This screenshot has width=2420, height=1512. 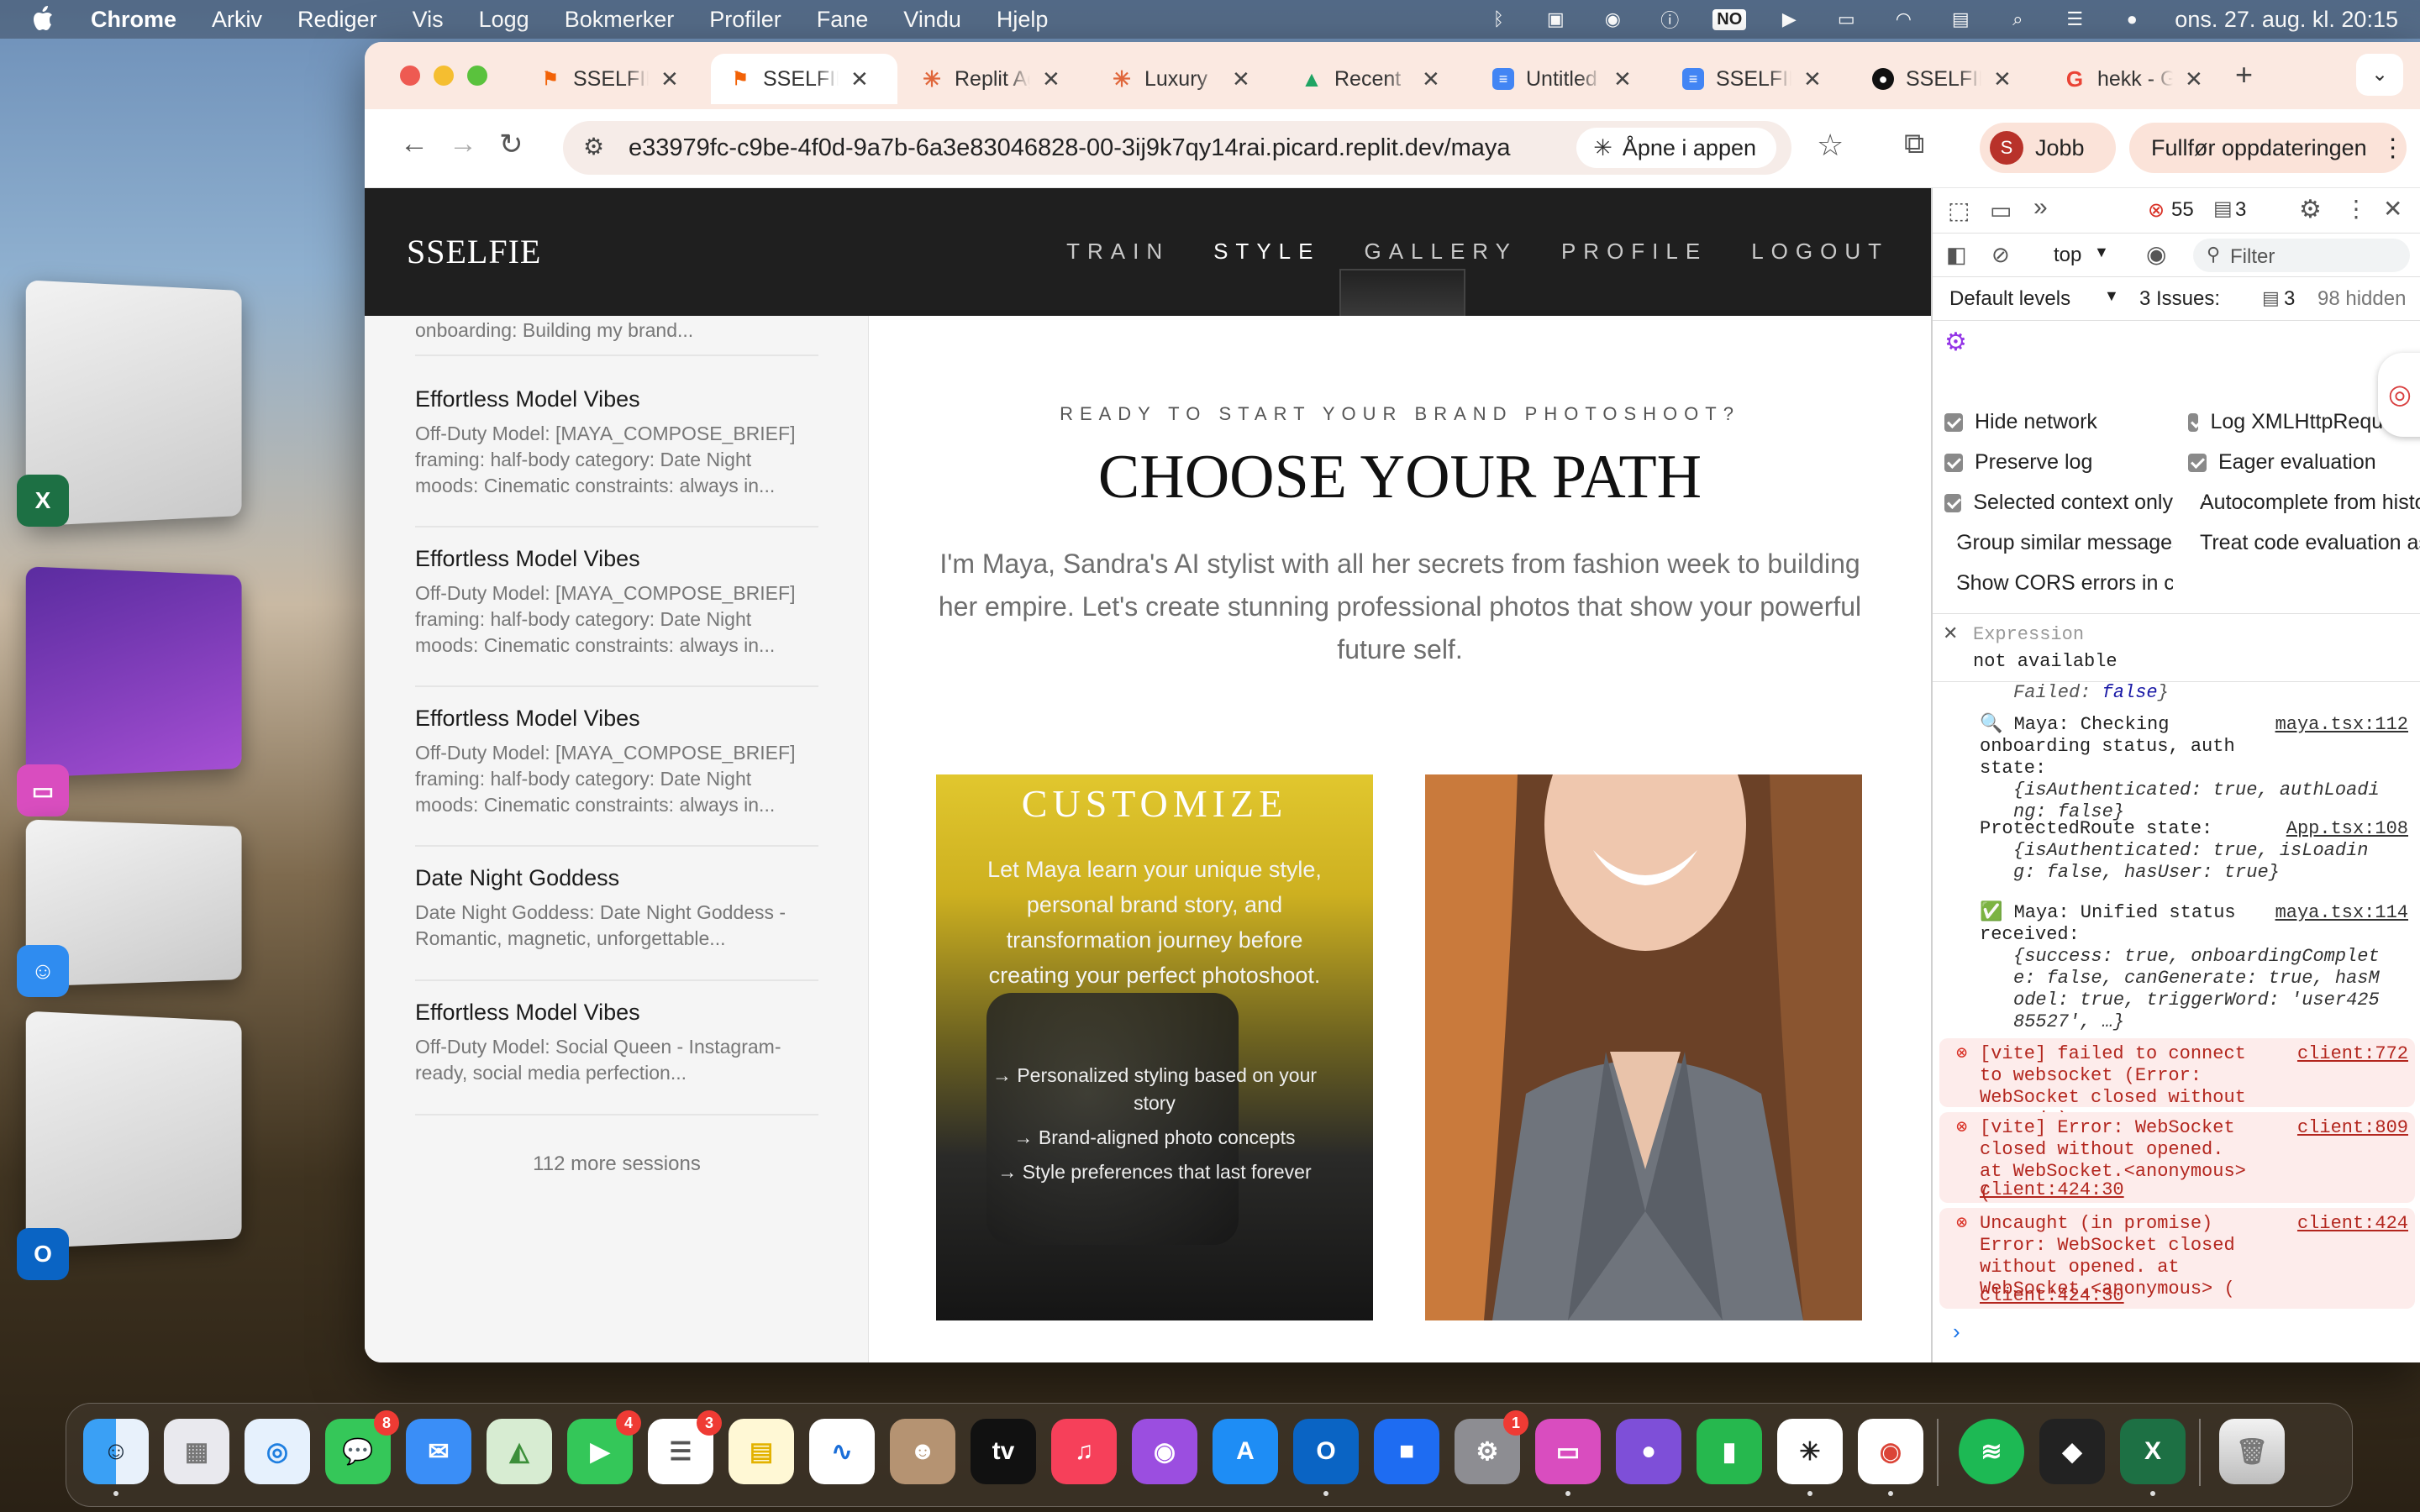 I want to click on mail-icon: ✉, so click(x=438, y=1451).